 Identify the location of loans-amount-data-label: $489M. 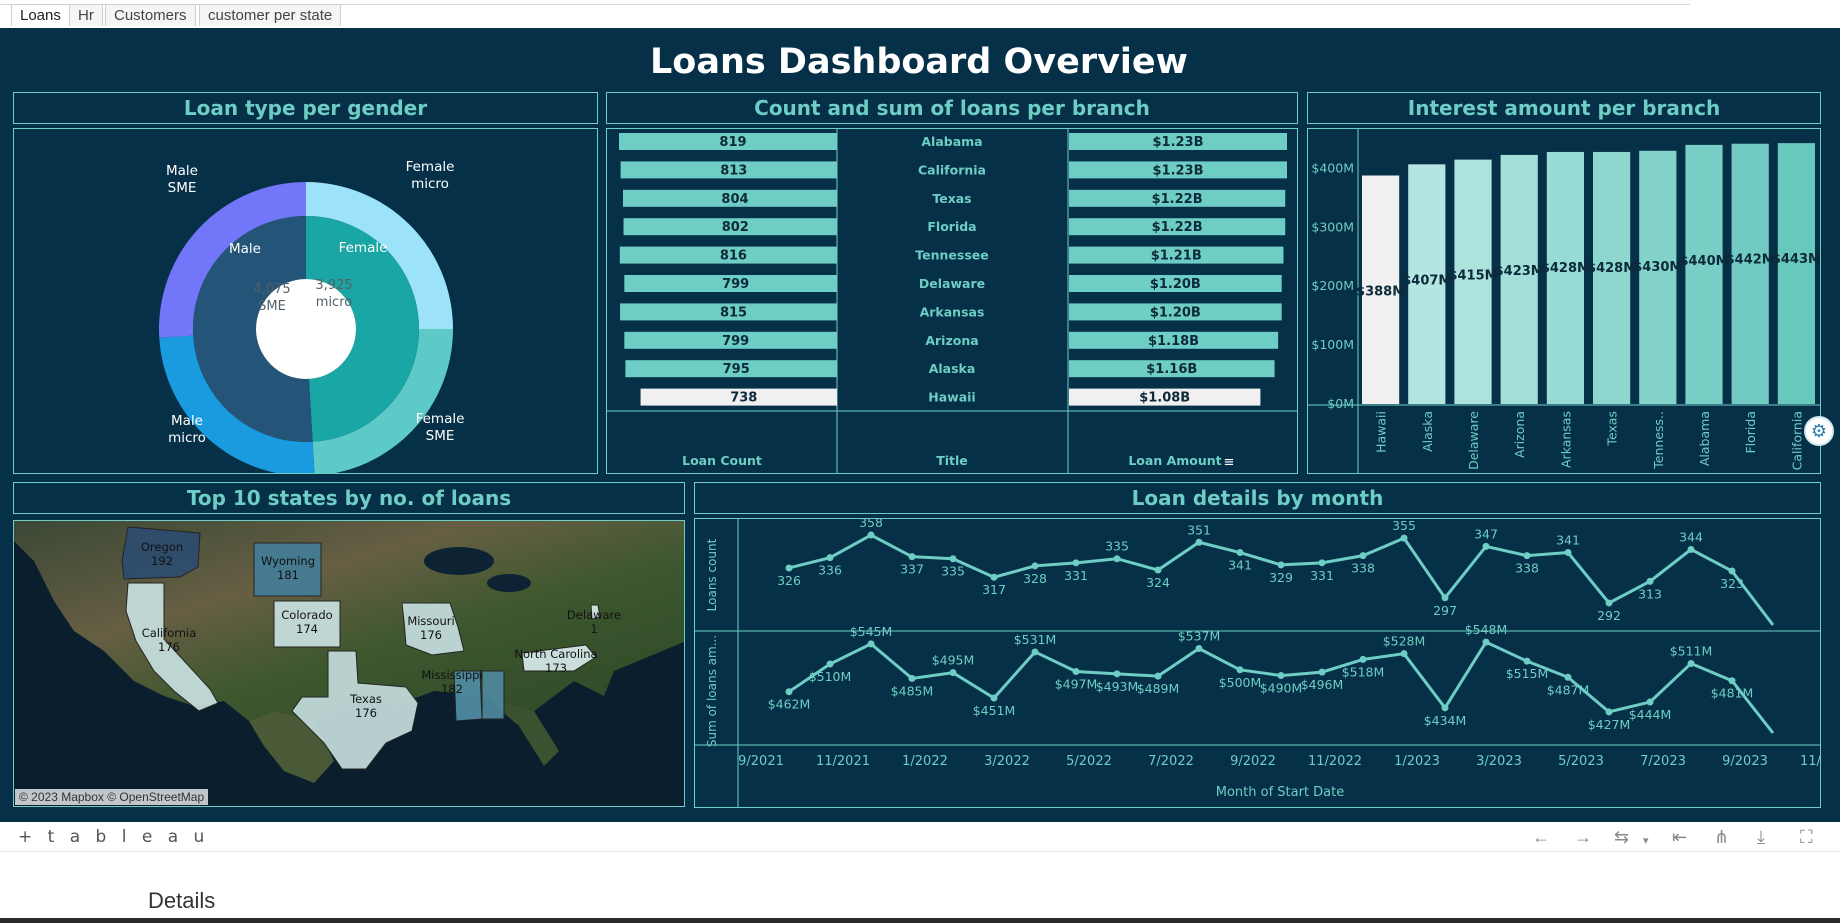
(1158, 688).